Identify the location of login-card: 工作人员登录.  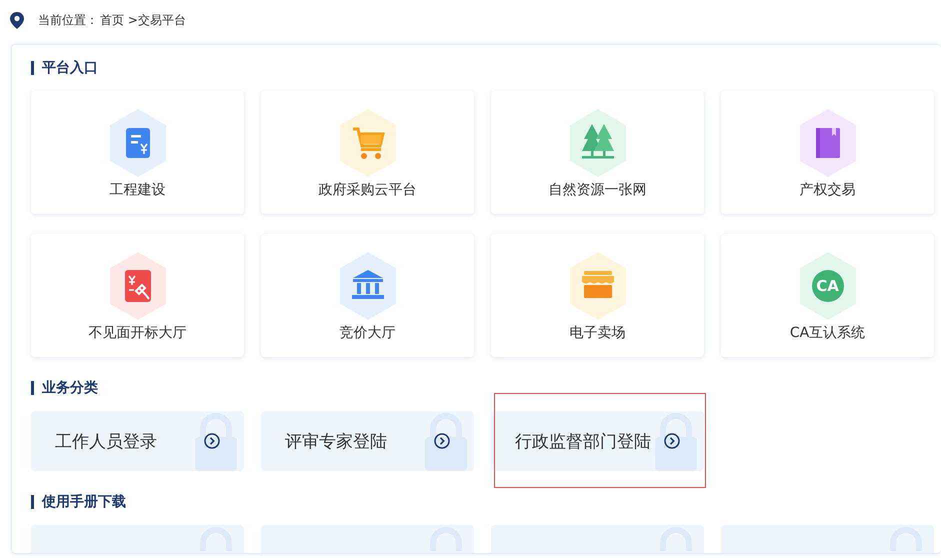
(137, 441).